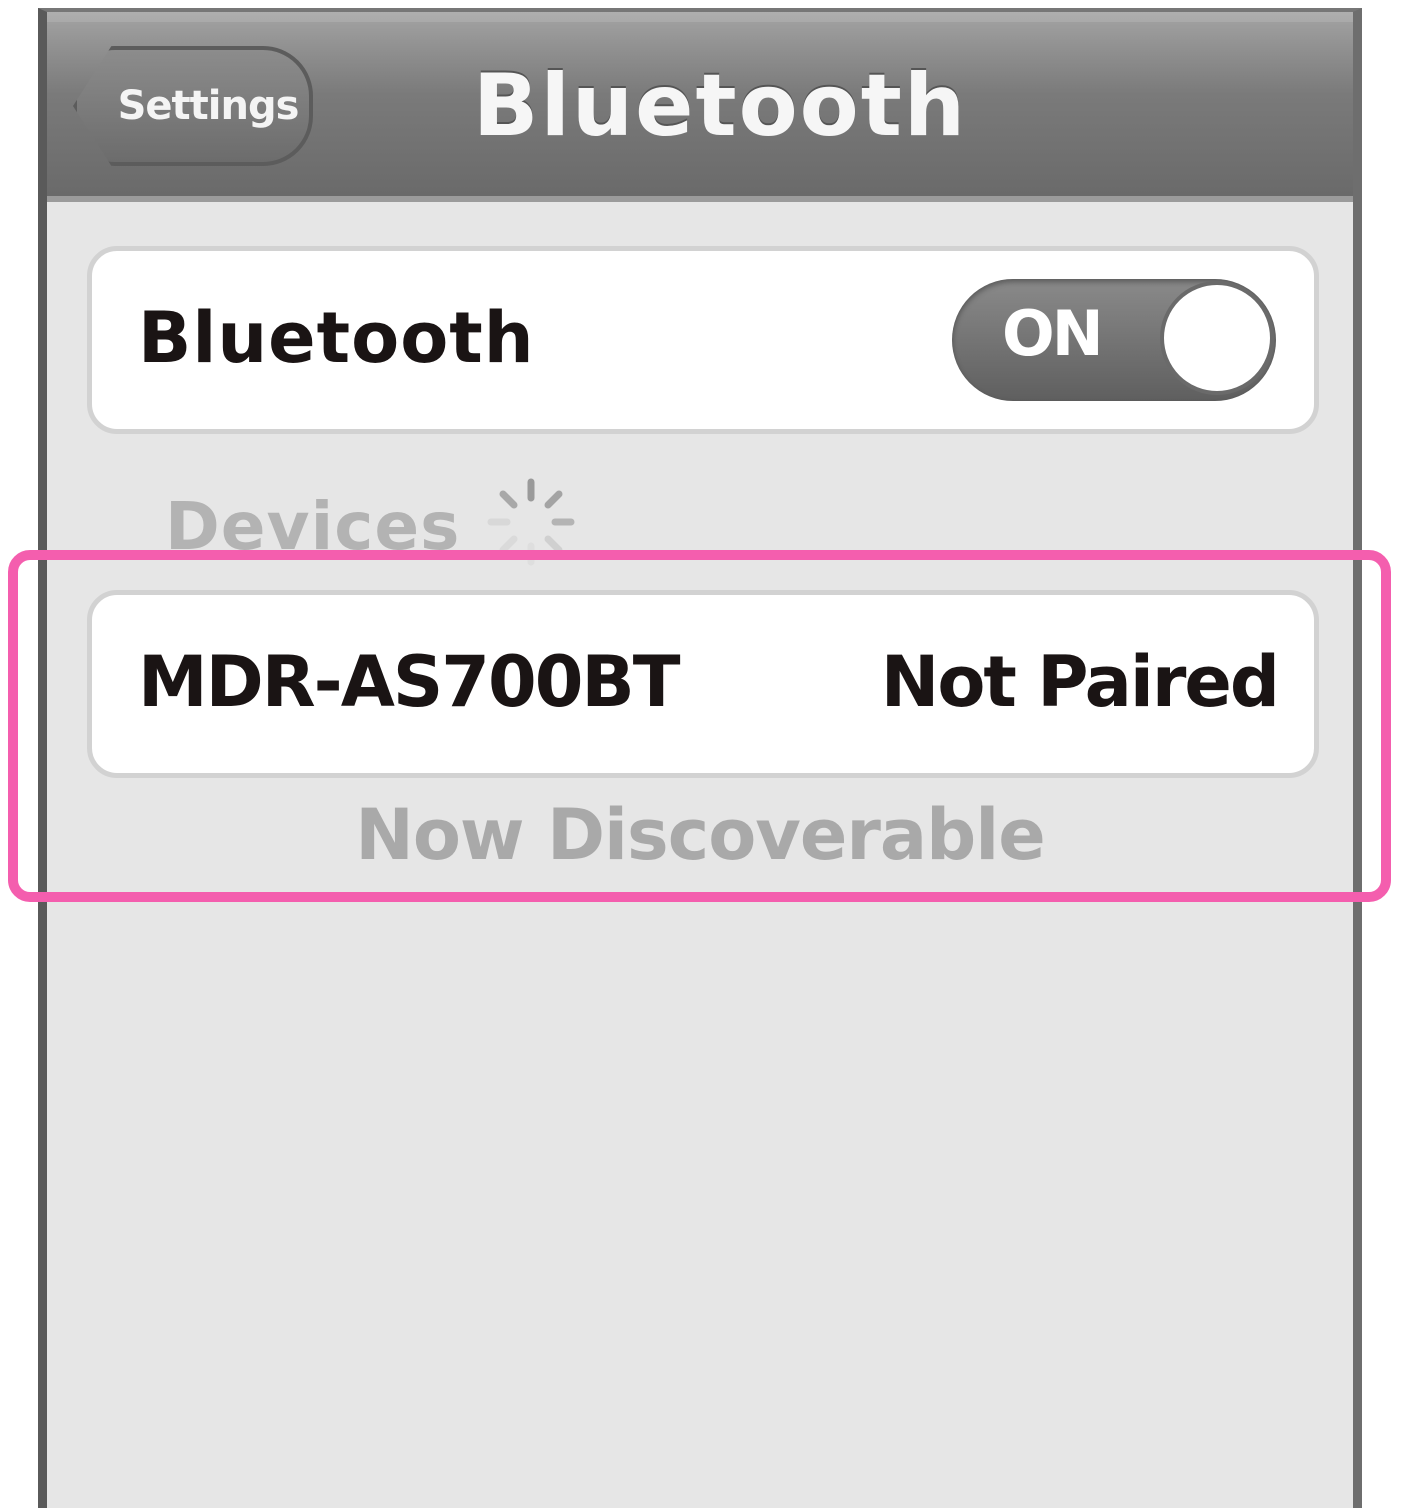 The height and width of the screenshot is (1508, 1402). What do you see at coordinates (409, 682) in the screenshot?
I see `device-name: MDR-AS700BT` at bounding box center [409, 682].